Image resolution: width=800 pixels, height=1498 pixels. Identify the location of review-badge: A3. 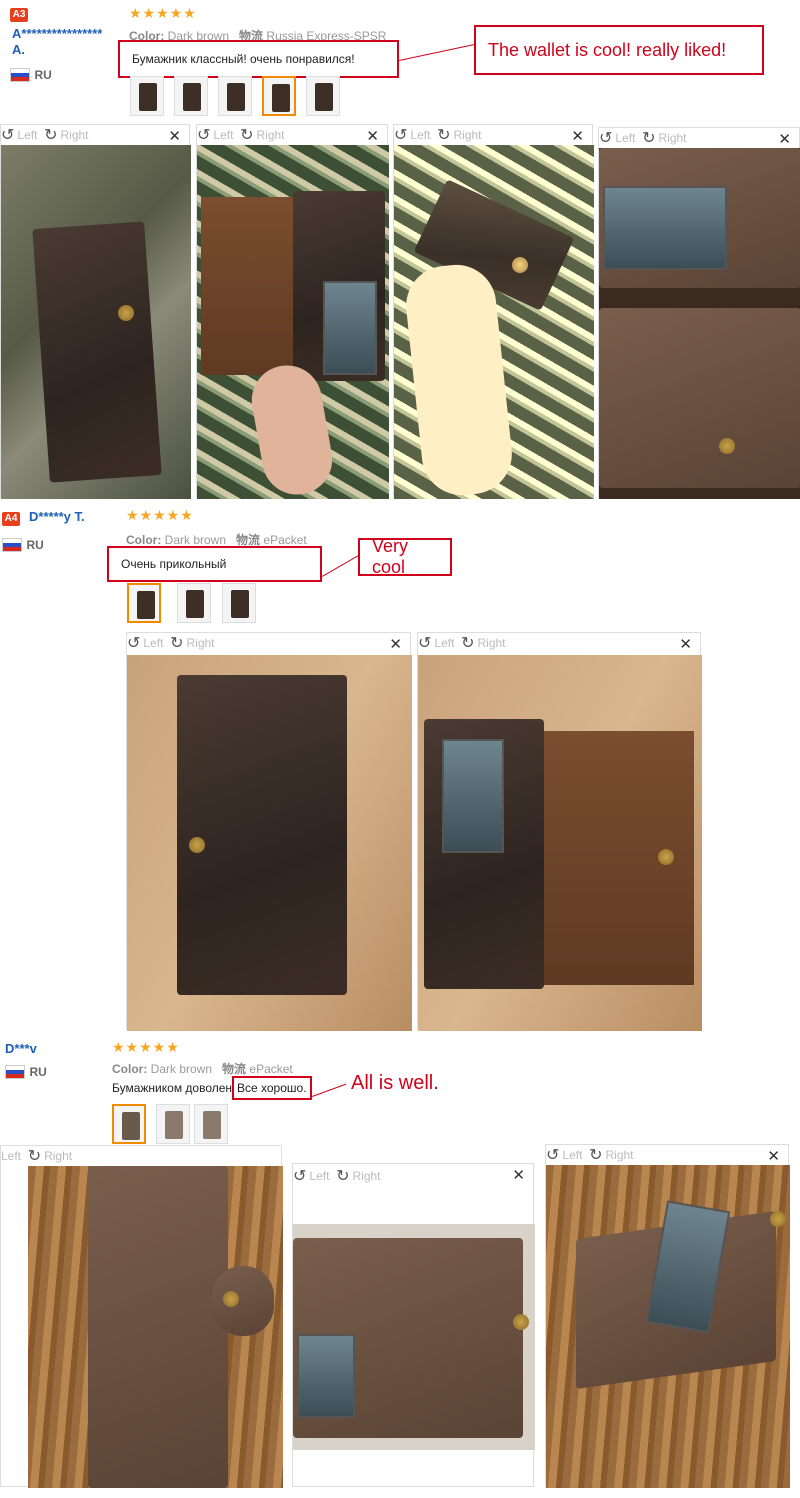
(19, 15).